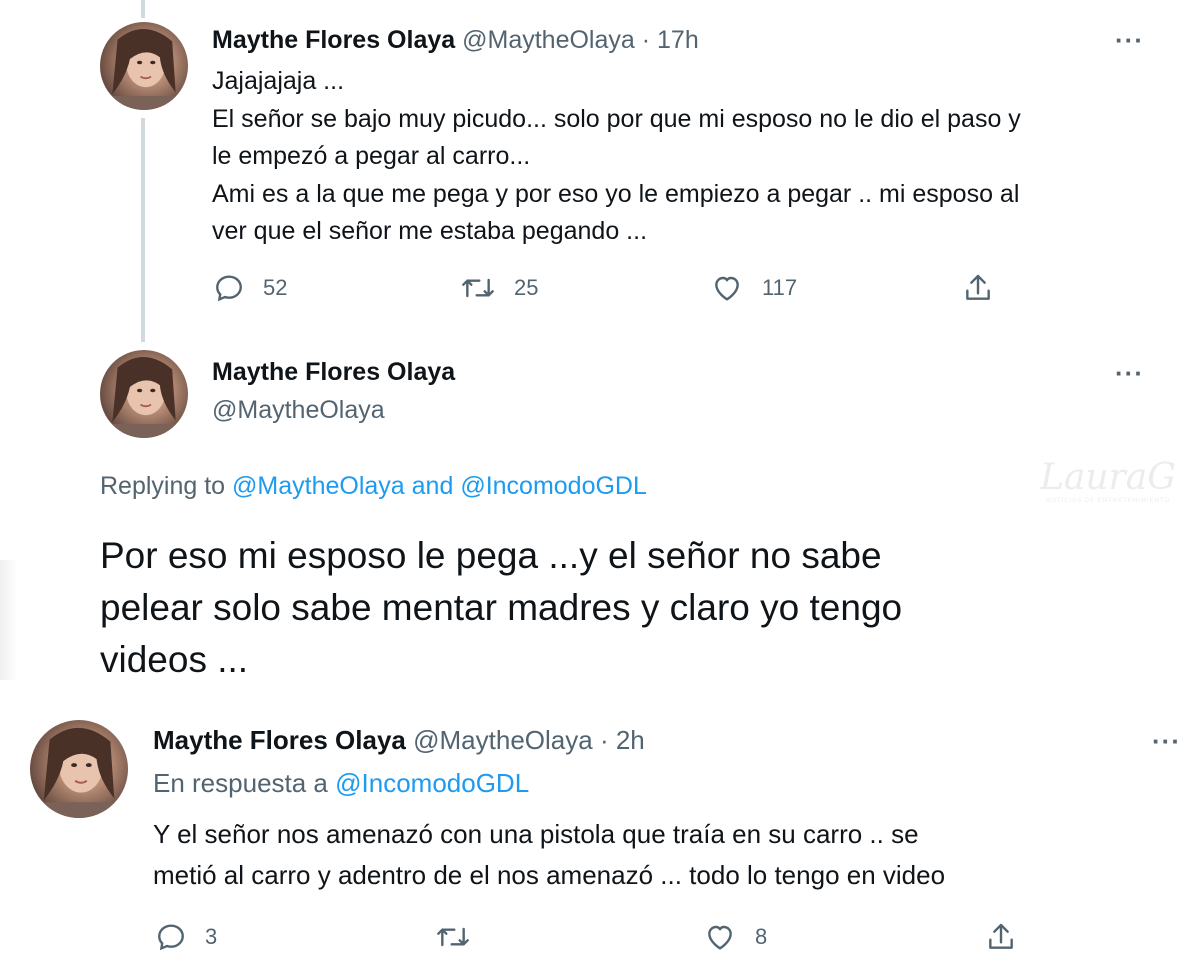 The width and height of the screenshot is (1200, 966). What do you see at coordinates (186, 937) in the screenshot?
I see `reply-button: 3` at bounding box center [186, 937].